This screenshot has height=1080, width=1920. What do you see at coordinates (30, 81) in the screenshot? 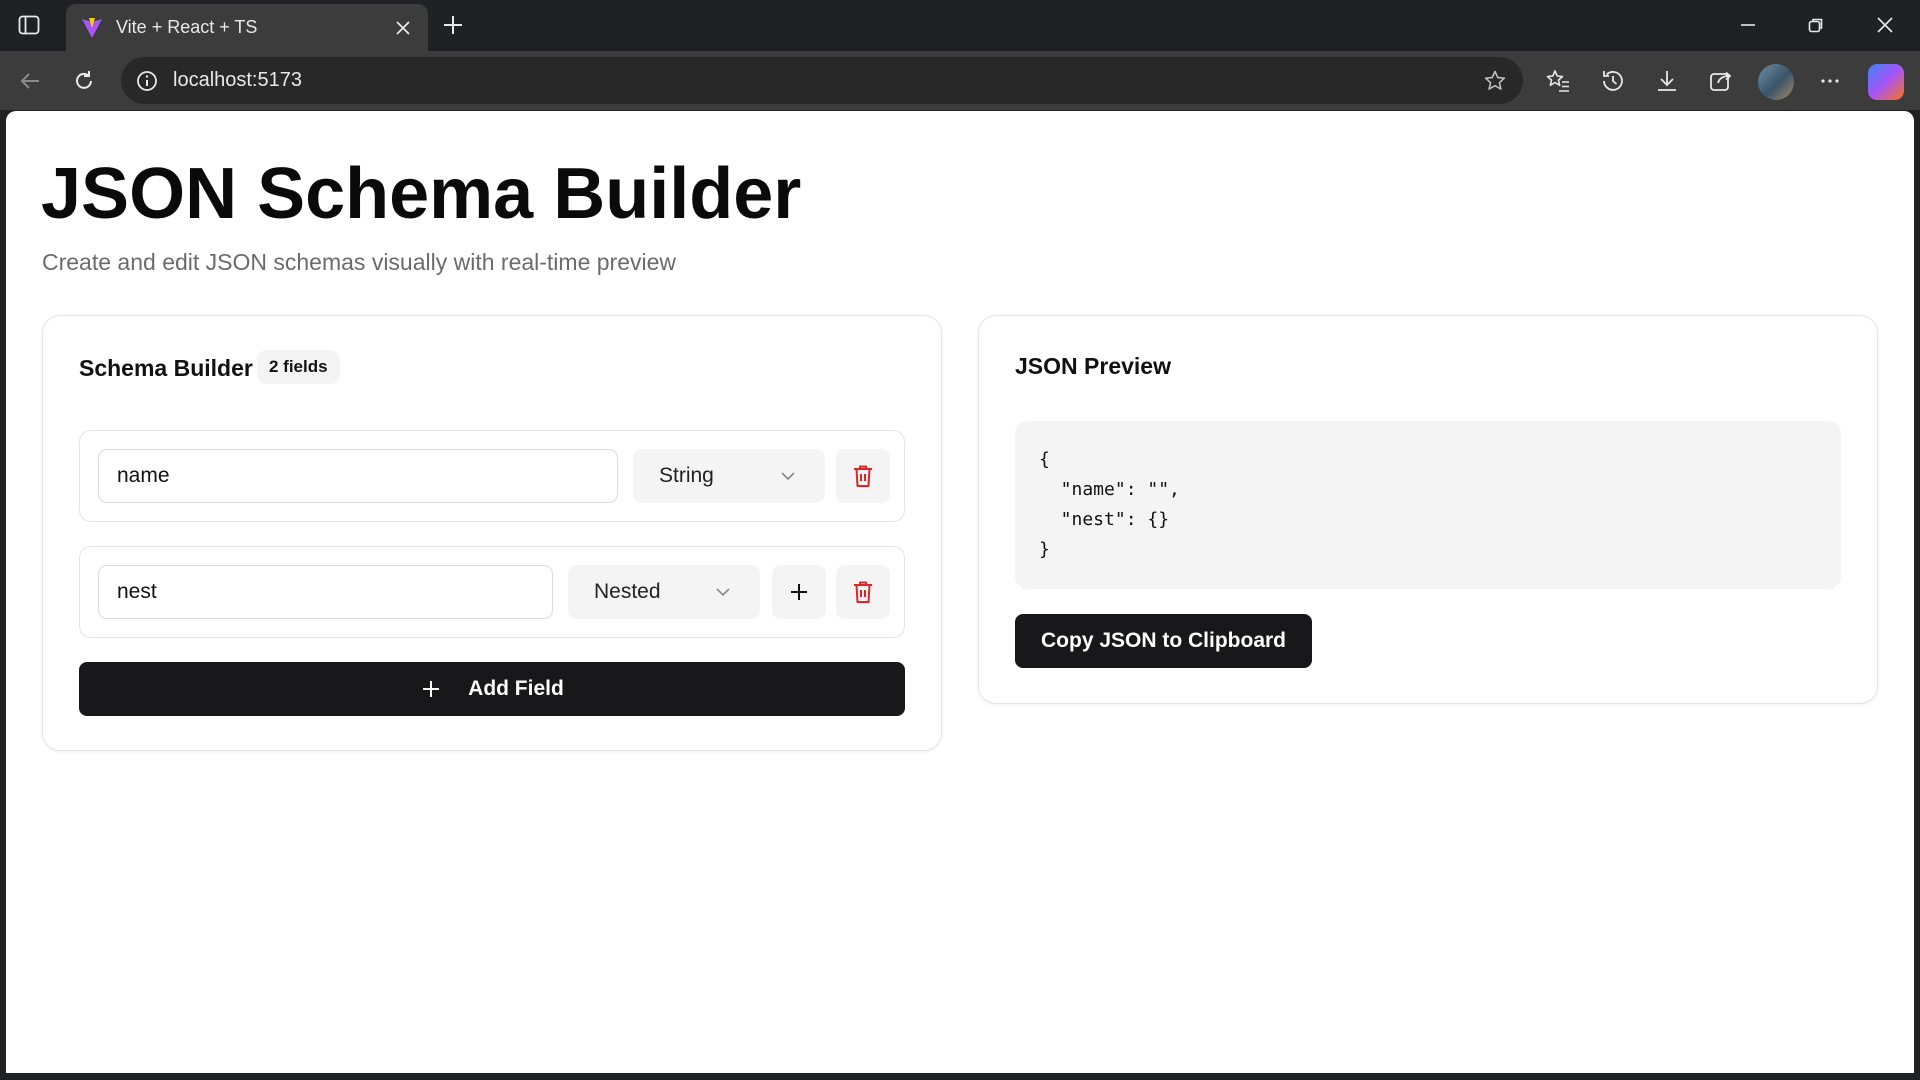
I see `back-icon` at bounding box center [30, 81].